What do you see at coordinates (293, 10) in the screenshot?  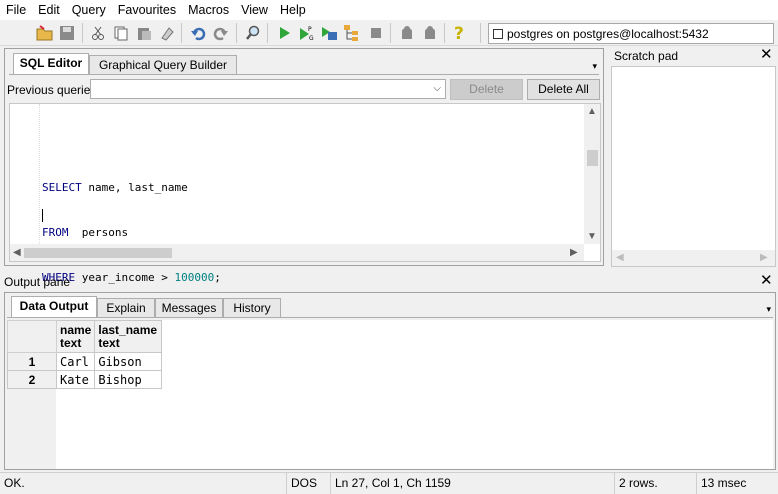 I see `menu-help: Help` at bounding box center [293, 10].